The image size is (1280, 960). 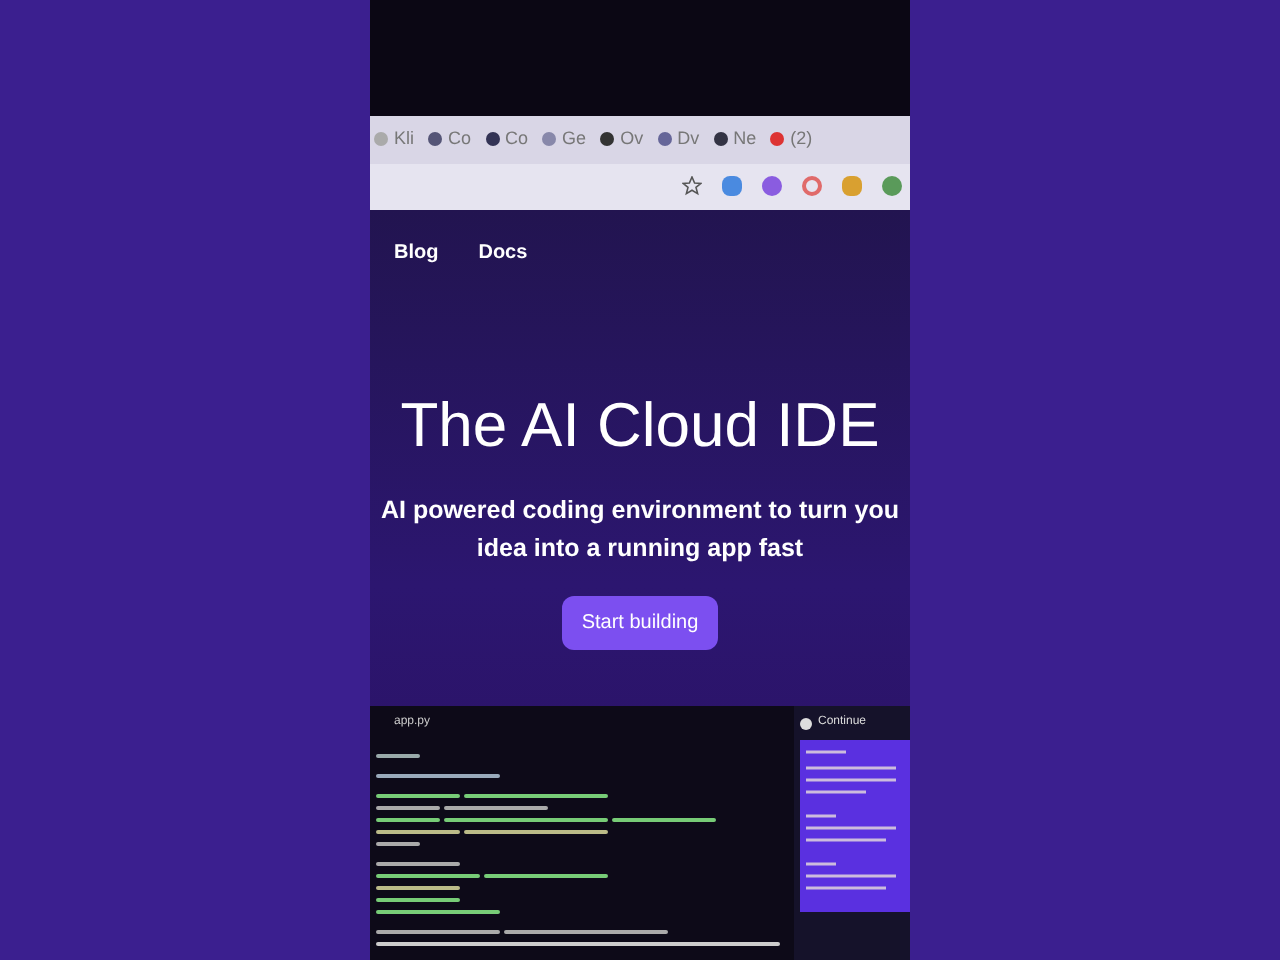 I want to click on hero-title: The AI Cloud IDE, so click(x=640, y=425).